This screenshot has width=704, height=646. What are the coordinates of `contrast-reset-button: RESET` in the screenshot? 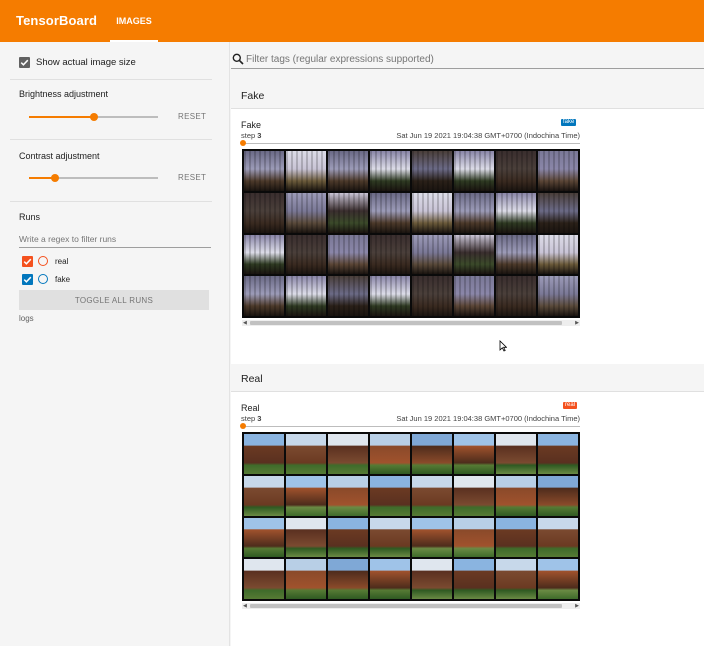 It's located at (192, 177).